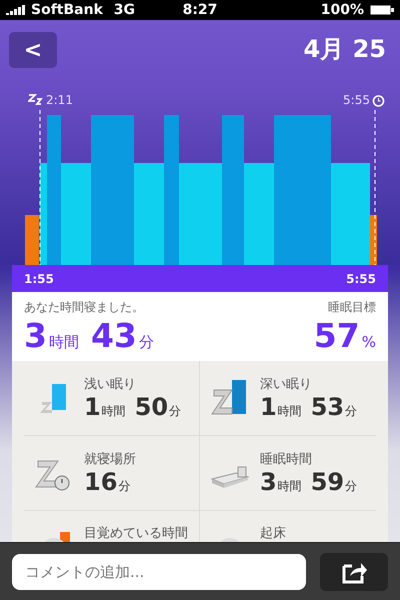 The height and width of the screenshot is (600, 400). What do you see at coordinates (39, 279) in the screenshot?
I see `range-start-time: 1:55` at bounding box center [39, 279].